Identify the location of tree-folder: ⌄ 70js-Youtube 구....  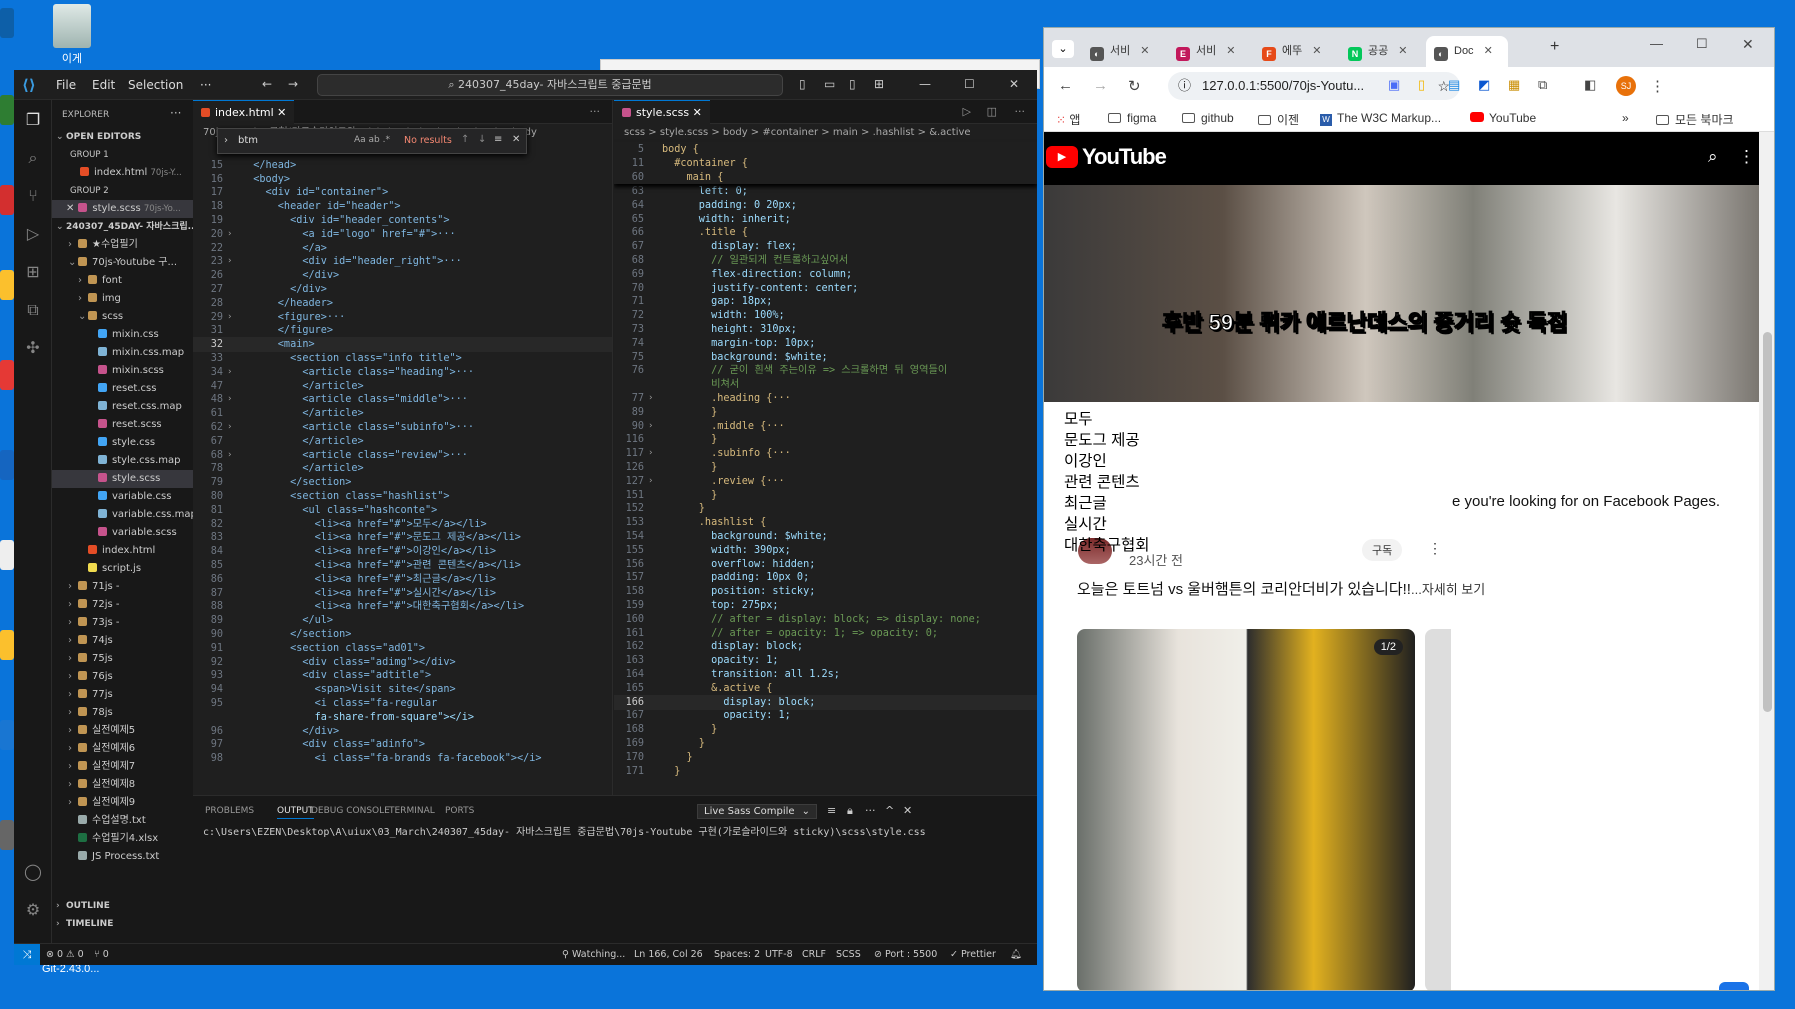
(122, 263).